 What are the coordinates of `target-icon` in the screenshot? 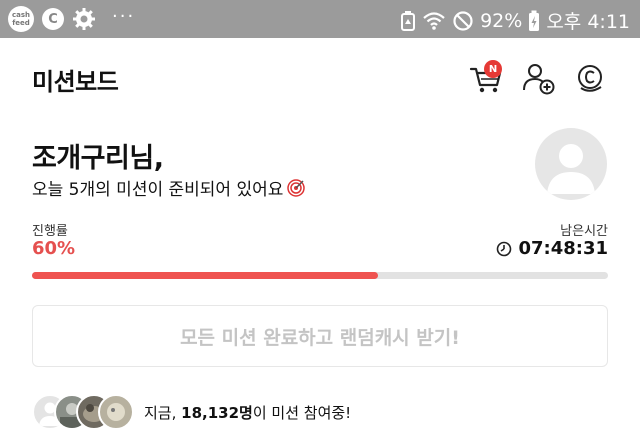 It's located at (296, 187).